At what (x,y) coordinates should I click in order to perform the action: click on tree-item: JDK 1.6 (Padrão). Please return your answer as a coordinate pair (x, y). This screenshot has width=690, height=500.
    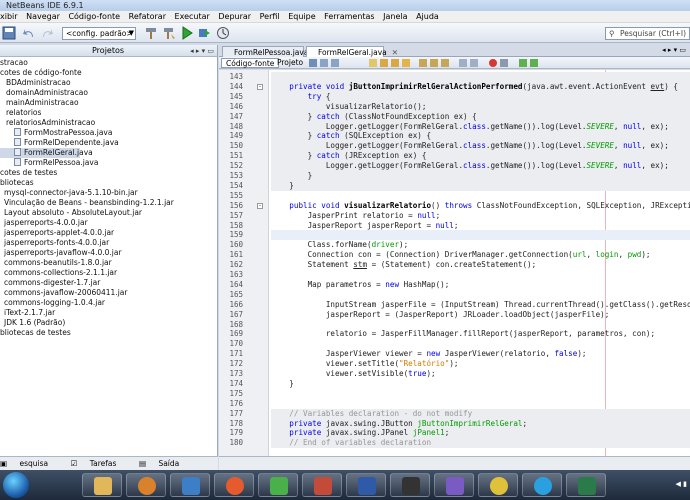
    Looking at the image, I should click on (32, 323).